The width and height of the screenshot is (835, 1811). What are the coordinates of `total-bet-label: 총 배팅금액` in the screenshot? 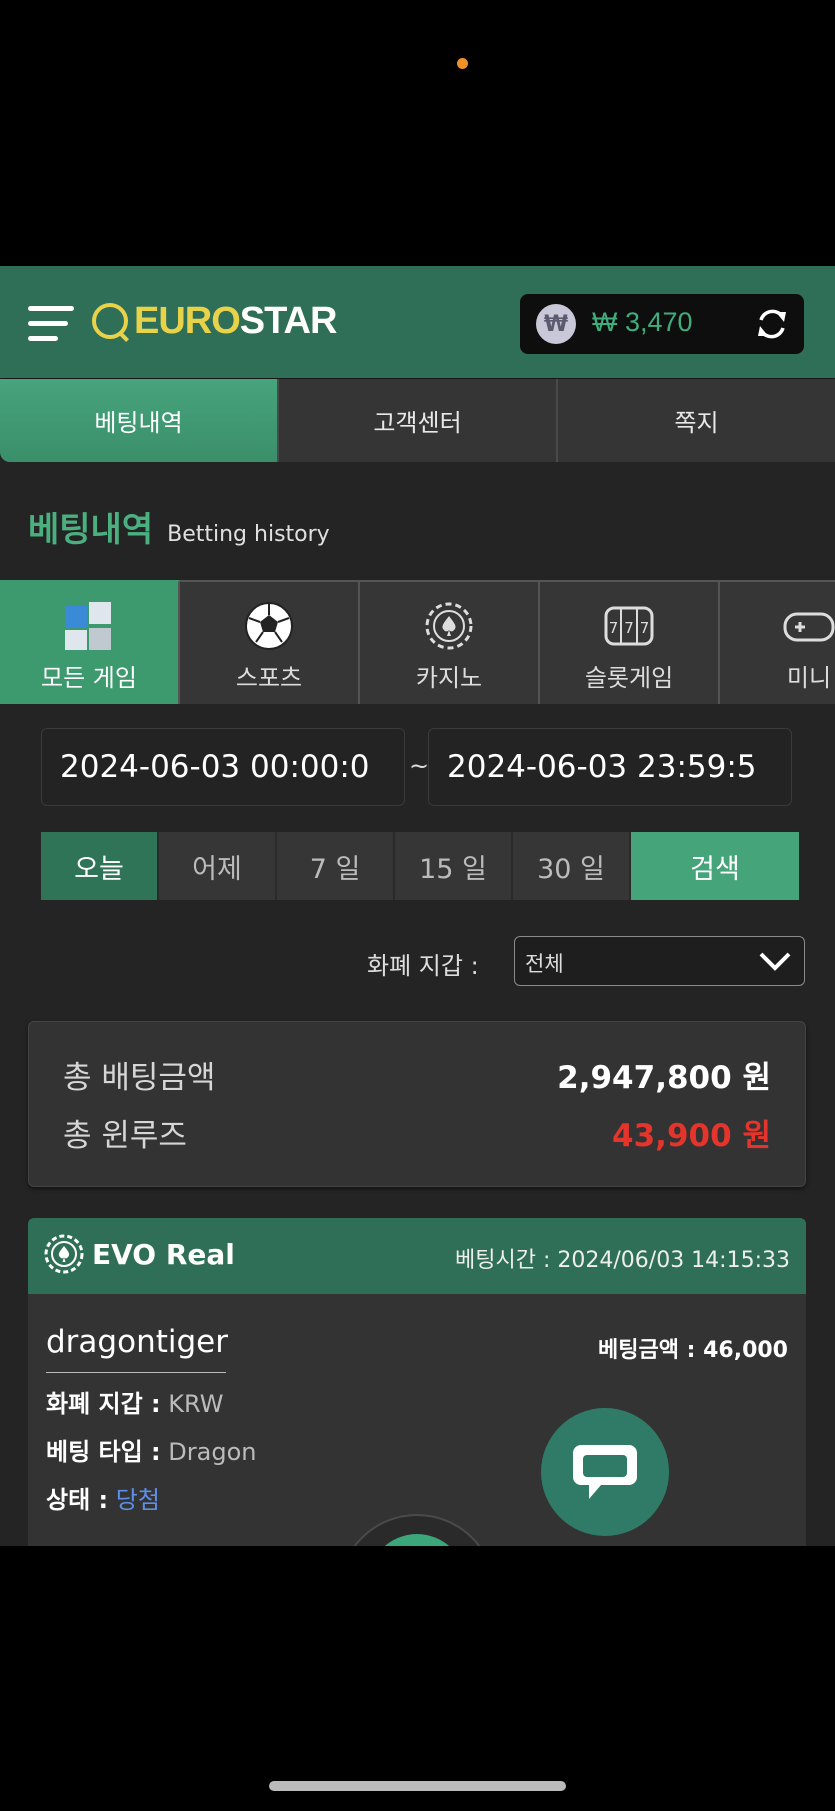 It's located at (139, 1078).